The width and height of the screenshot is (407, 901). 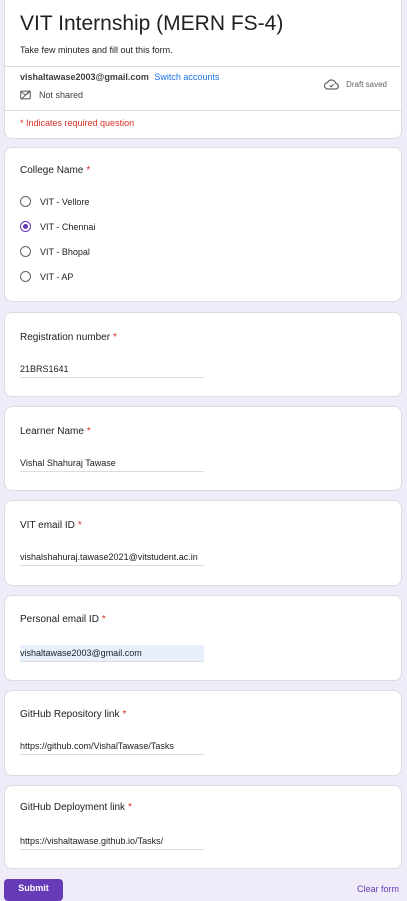 What do you see at coordinates (112, 746) in the screenshot?
I see `github-repo-input` at bounding box center [112, 746].